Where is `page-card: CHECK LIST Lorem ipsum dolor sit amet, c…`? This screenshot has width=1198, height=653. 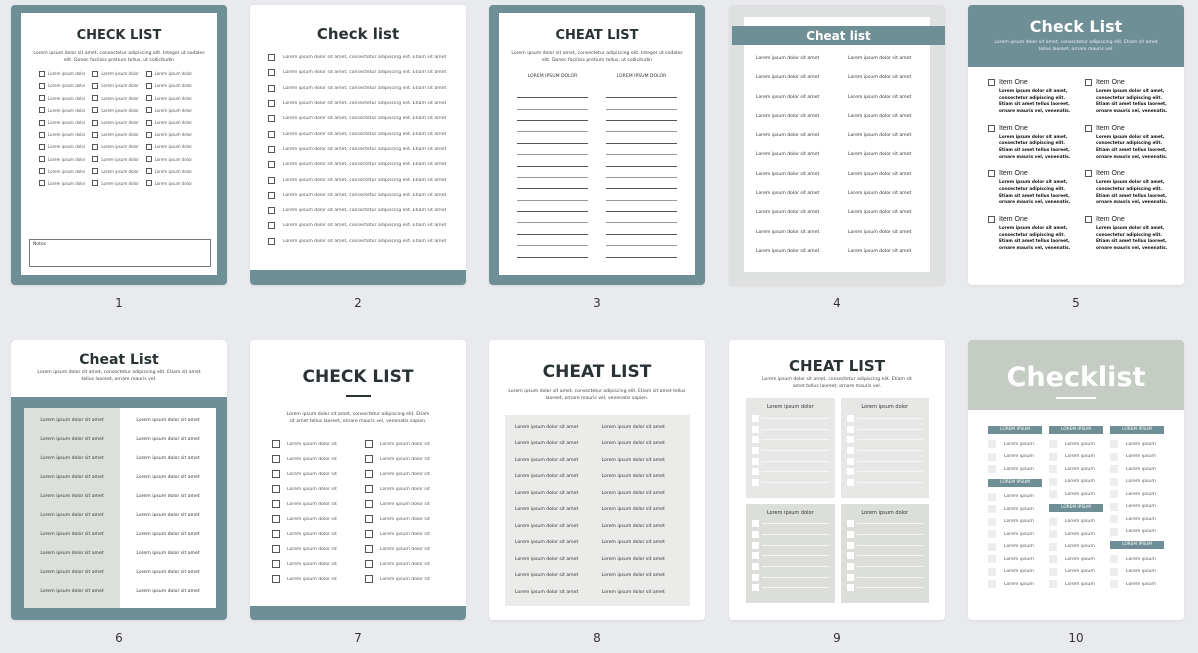
page-card: CHECK LIST Lorem ipsum dolor sit amet, c… is located at coordinates (119, 145).